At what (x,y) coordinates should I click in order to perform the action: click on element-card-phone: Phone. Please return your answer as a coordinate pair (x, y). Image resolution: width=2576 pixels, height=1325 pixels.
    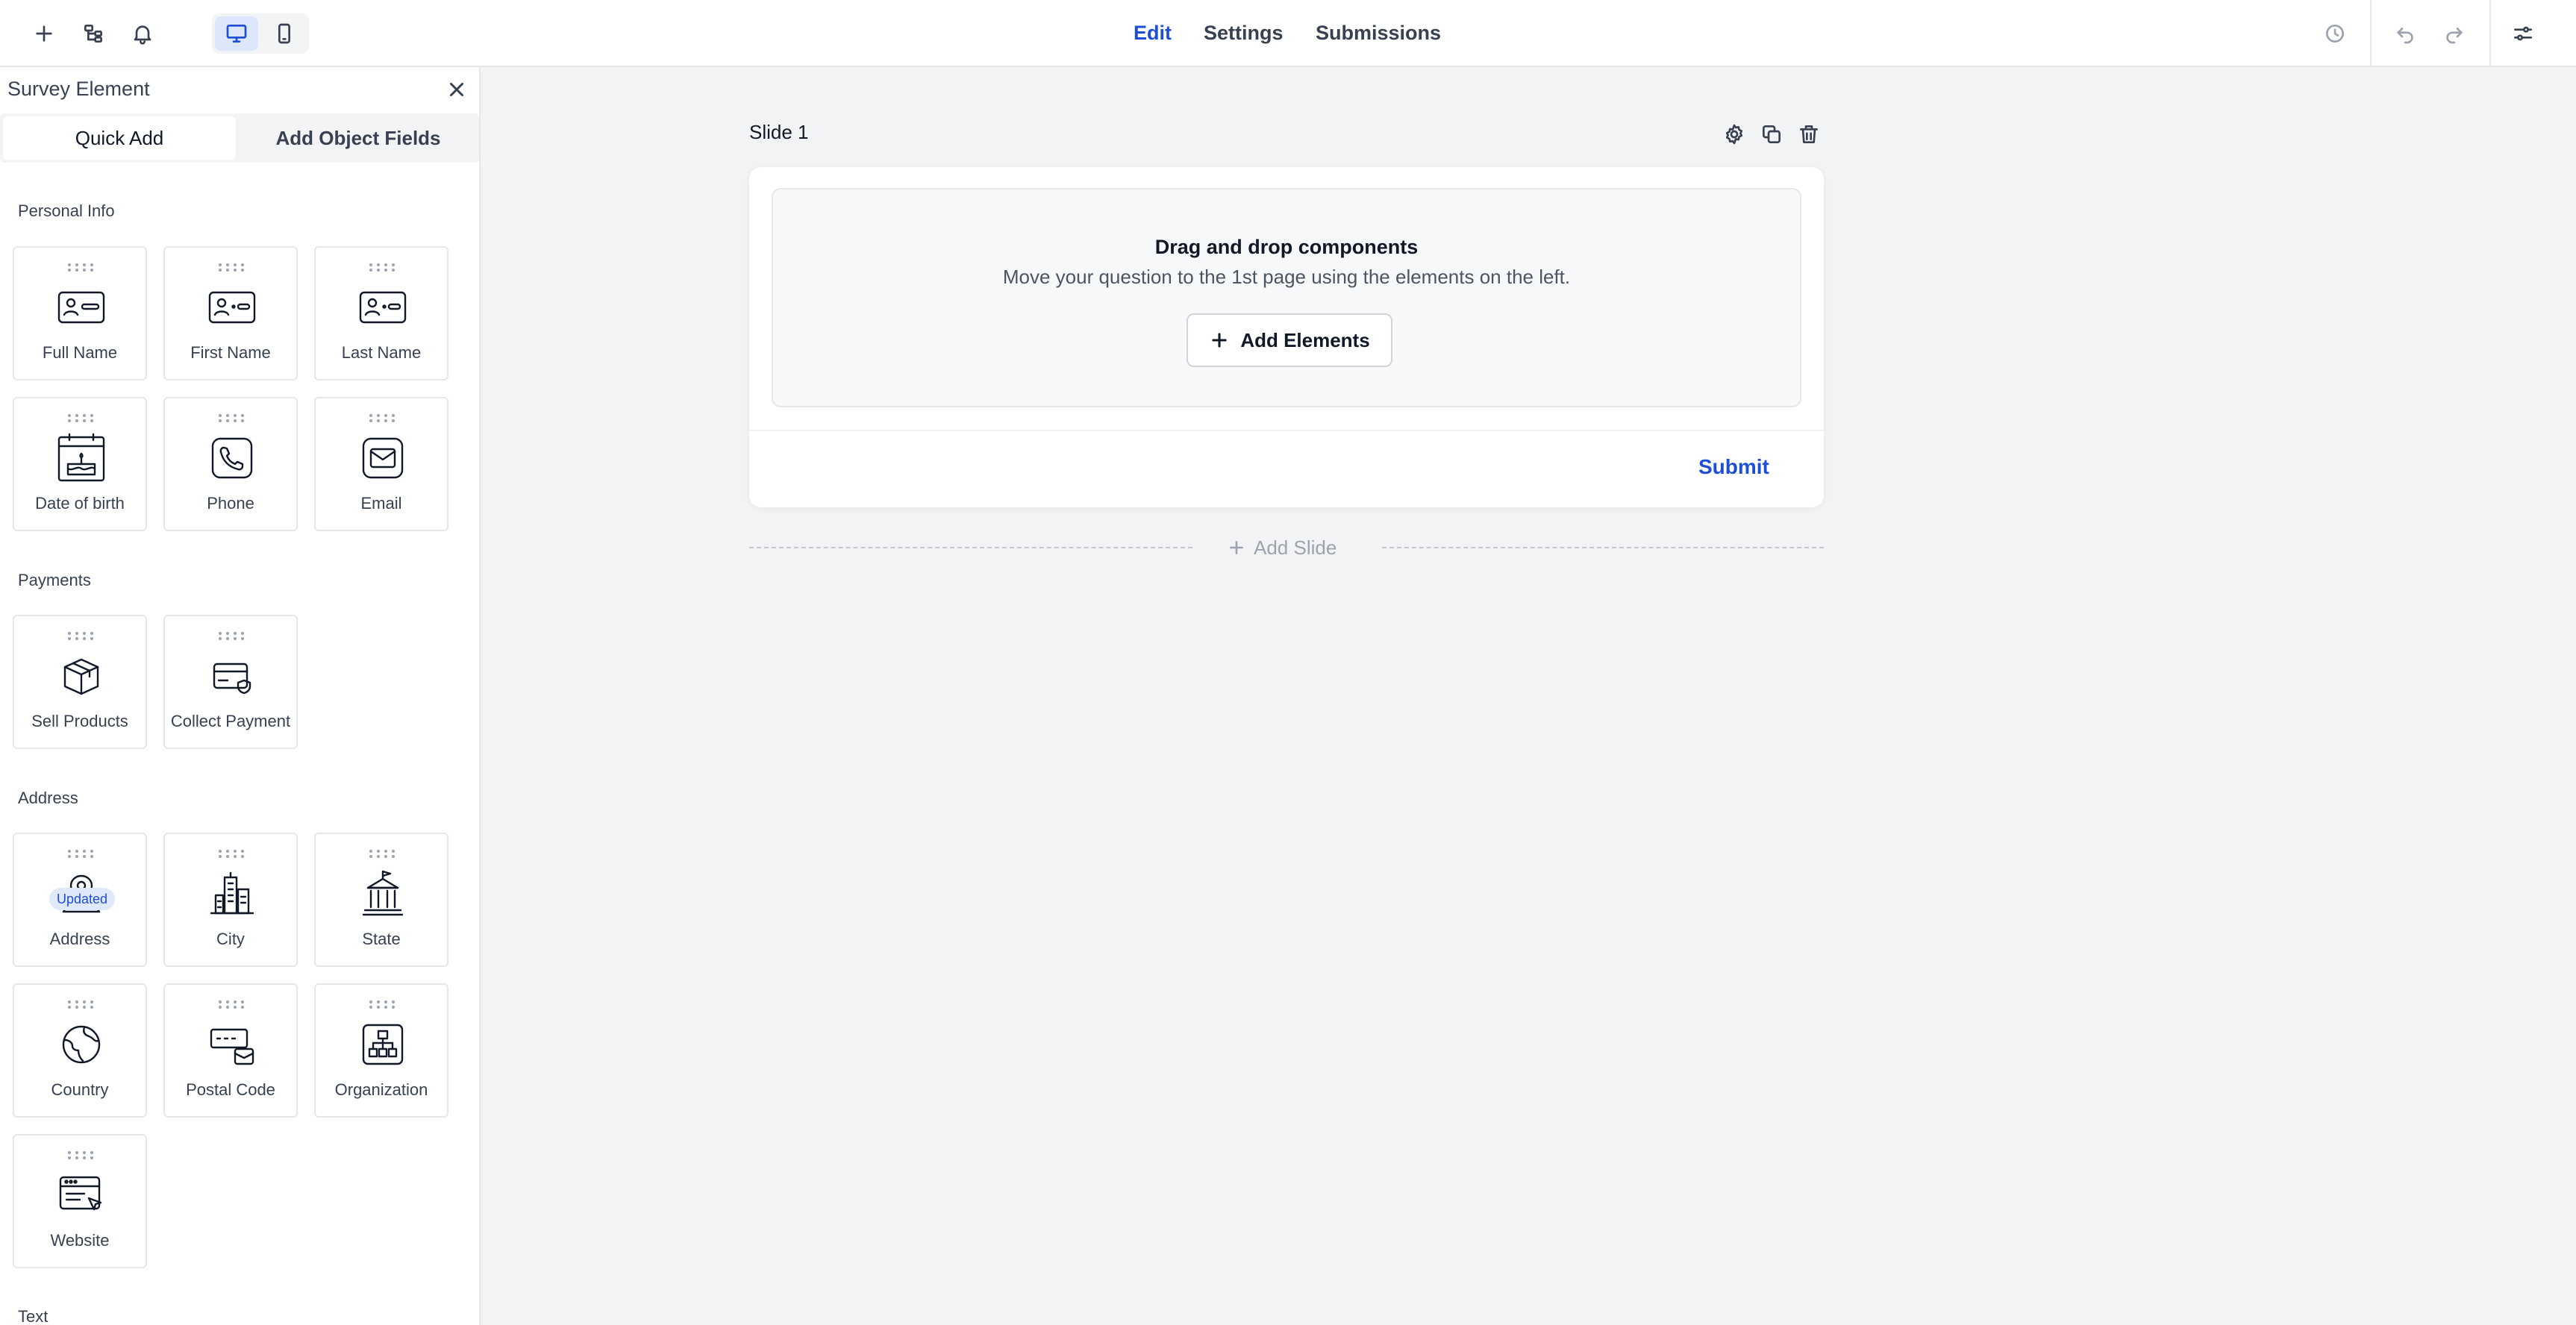
    Looking at the image, I should click on (230, 464).